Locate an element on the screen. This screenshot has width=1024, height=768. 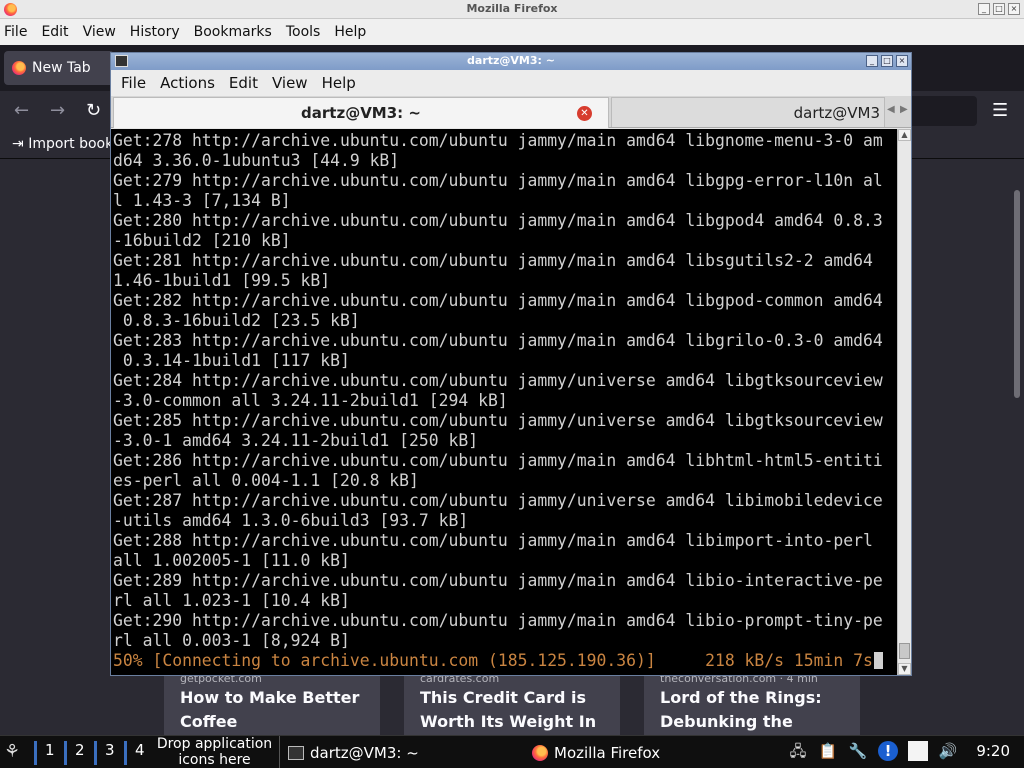
volume-icon: 🔊 is located at coordinates (948, 751).